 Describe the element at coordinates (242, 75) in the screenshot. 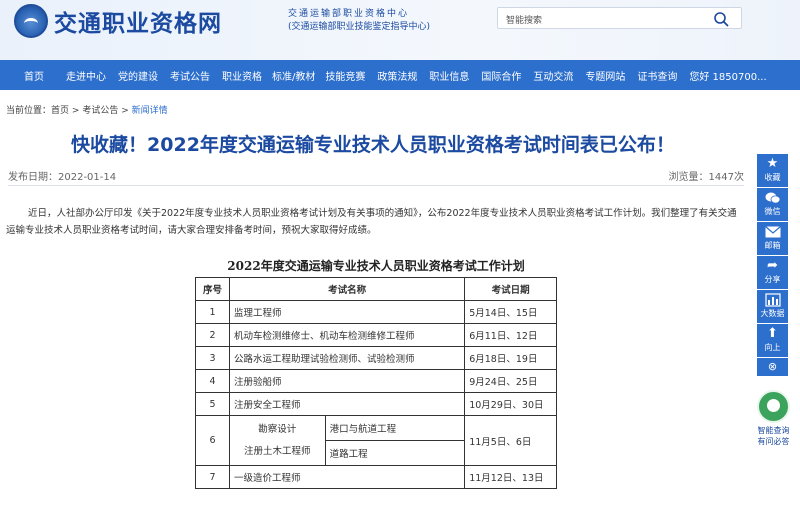

I see `nav-qualification: 职业资格` at that location.